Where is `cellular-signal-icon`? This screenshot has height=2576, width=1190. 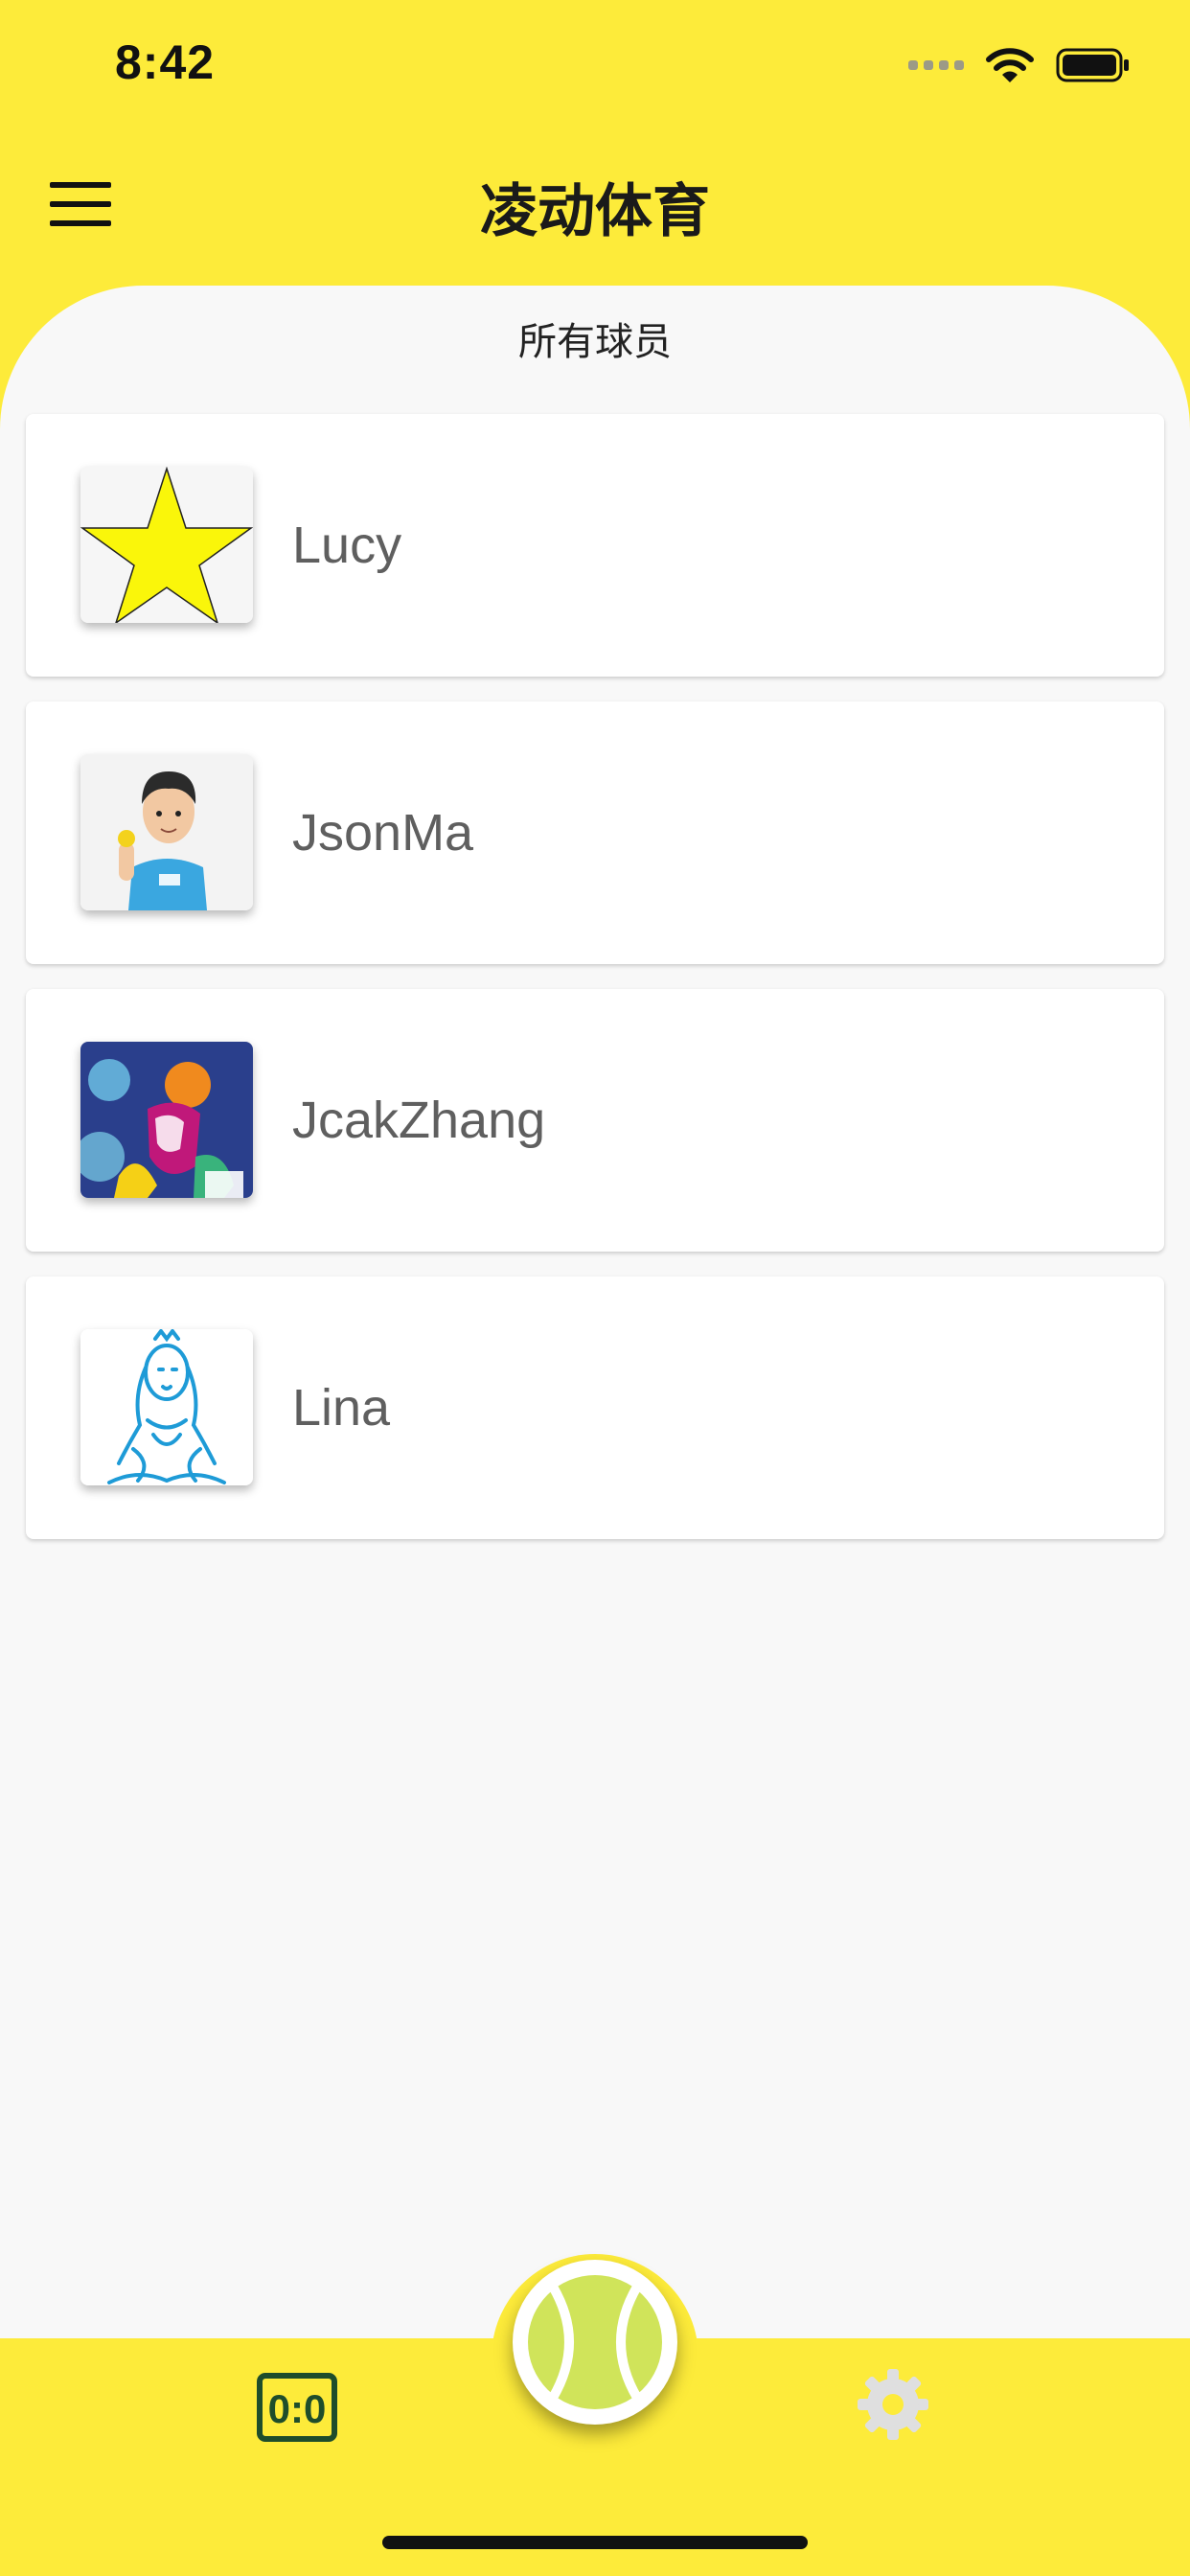 cellular-signal-icon is located at coordinates (936, 65).